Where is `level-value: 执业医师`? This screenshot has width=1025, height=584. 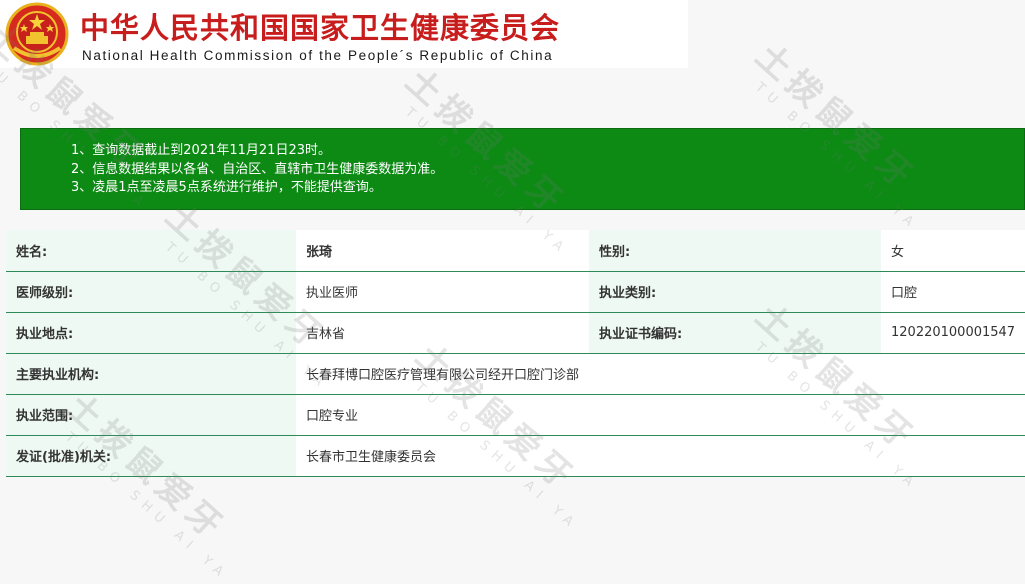 level-value: 执业医师 is located at coordinates (442, 292).